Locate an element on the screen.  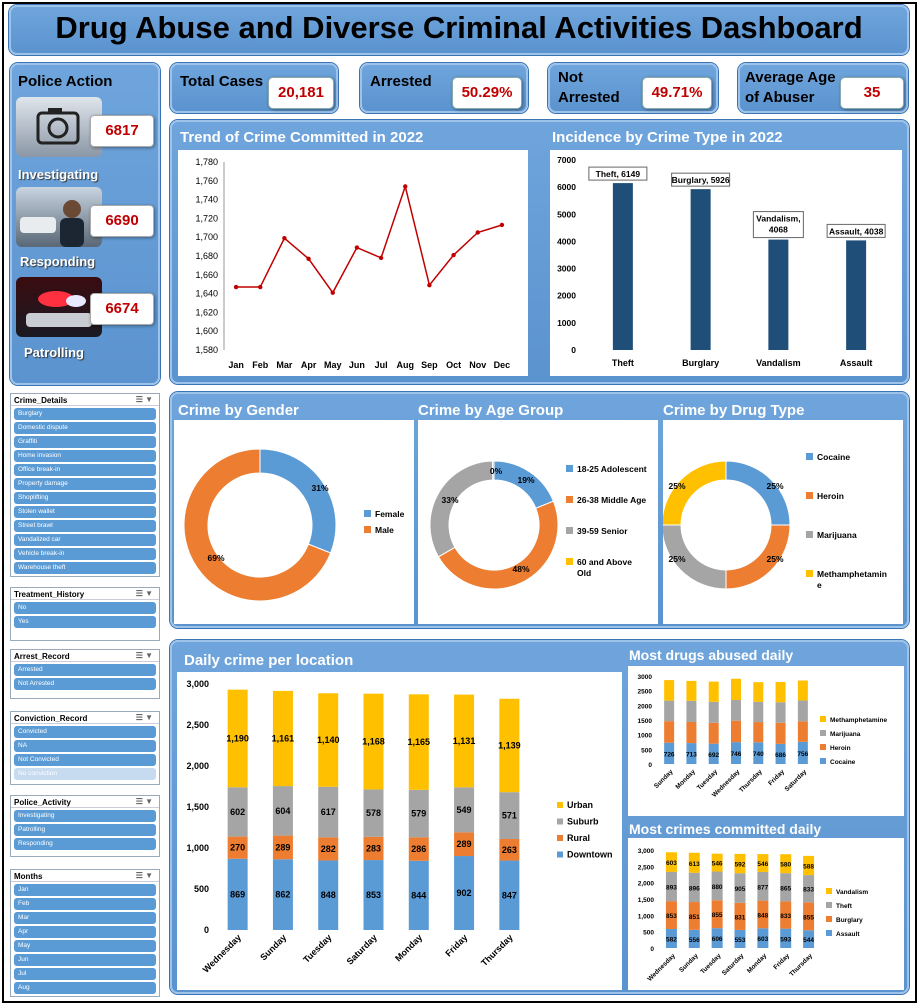
data-label: 851 is located at coordinates (694, 917).